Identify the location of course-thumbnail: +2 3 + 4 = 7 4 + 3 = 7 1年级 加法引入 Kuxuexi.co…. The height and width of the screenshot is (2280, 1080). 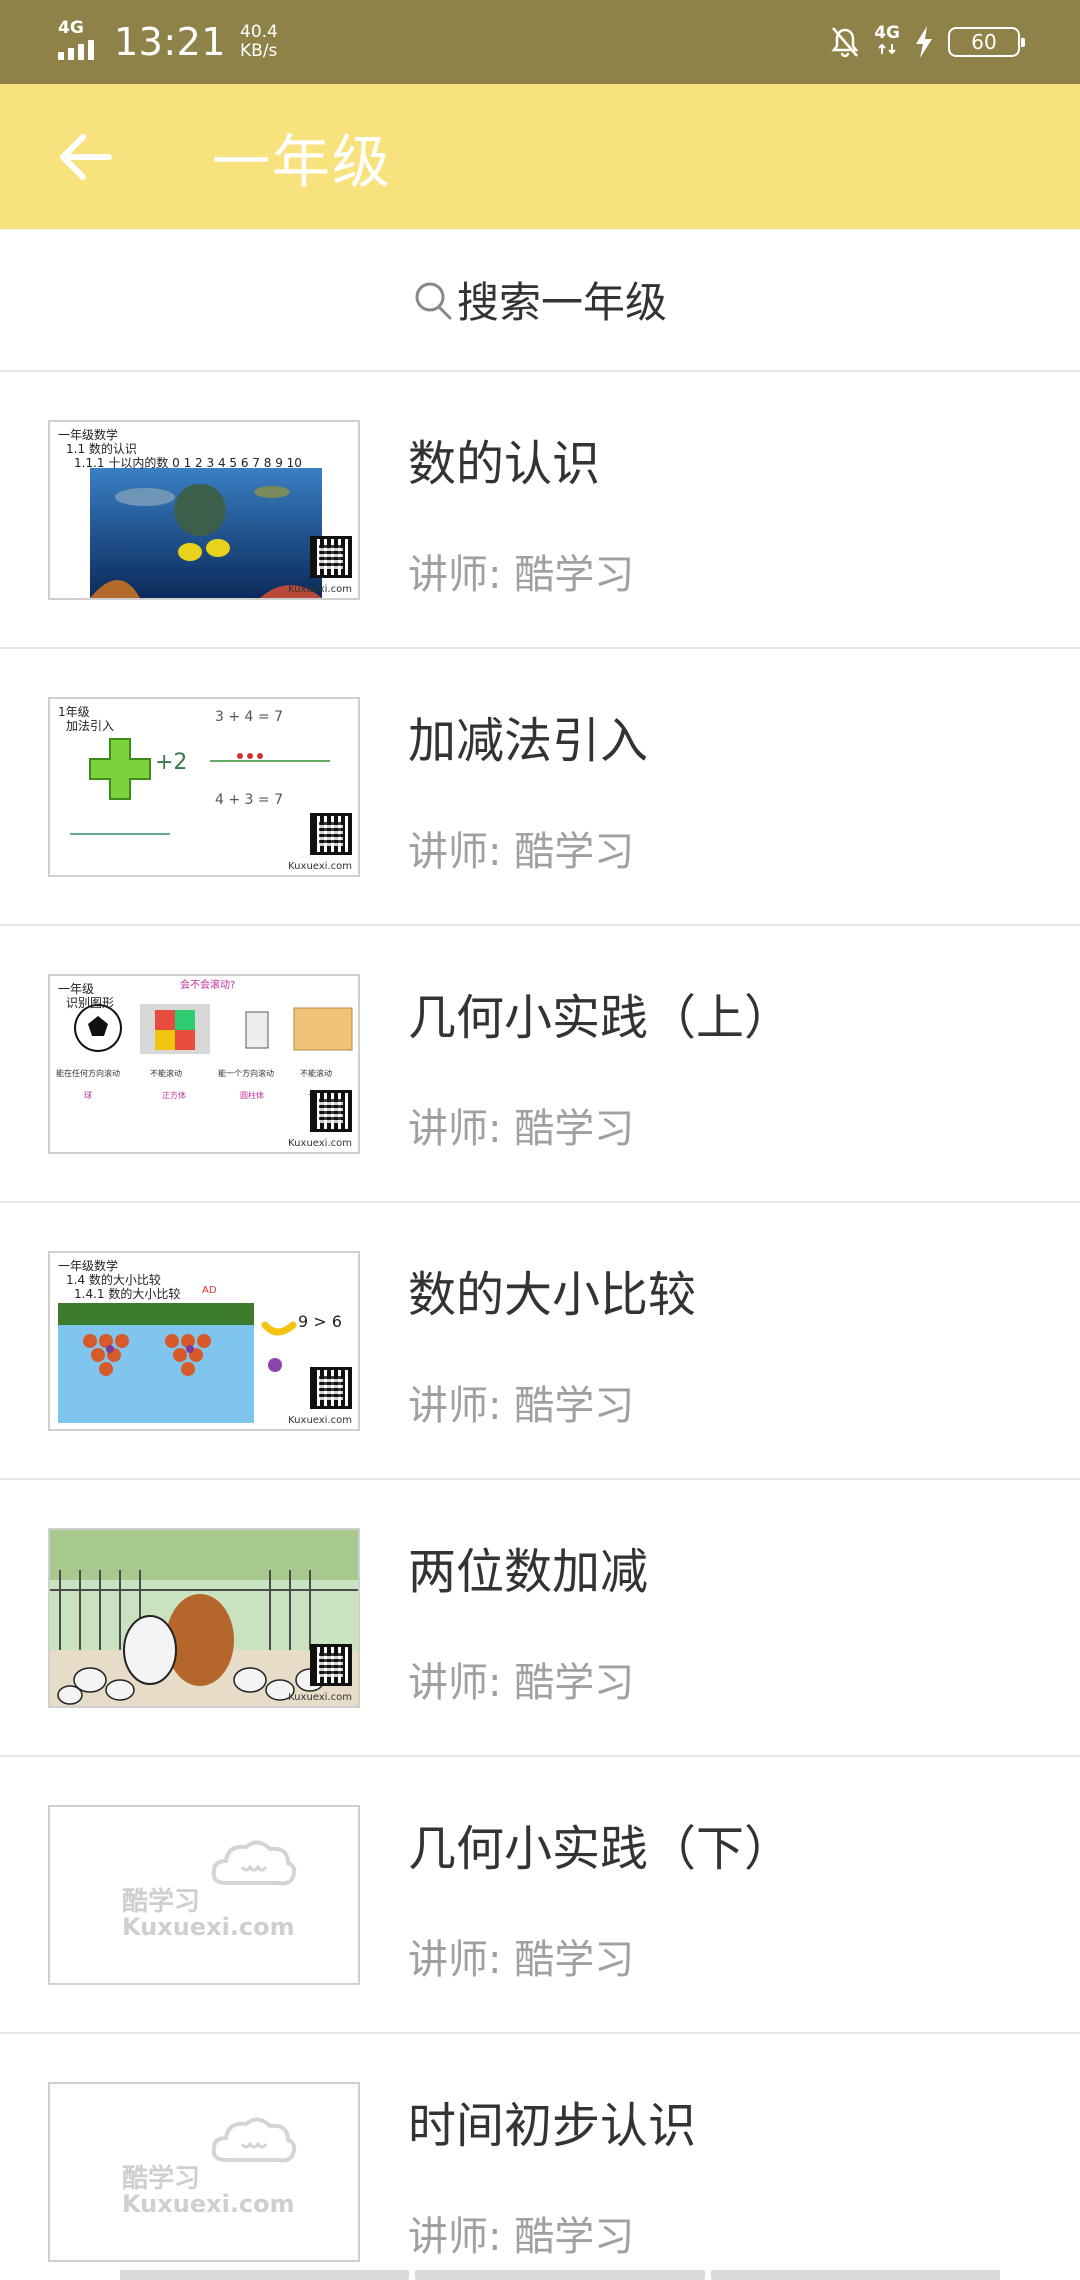
(204, 787).